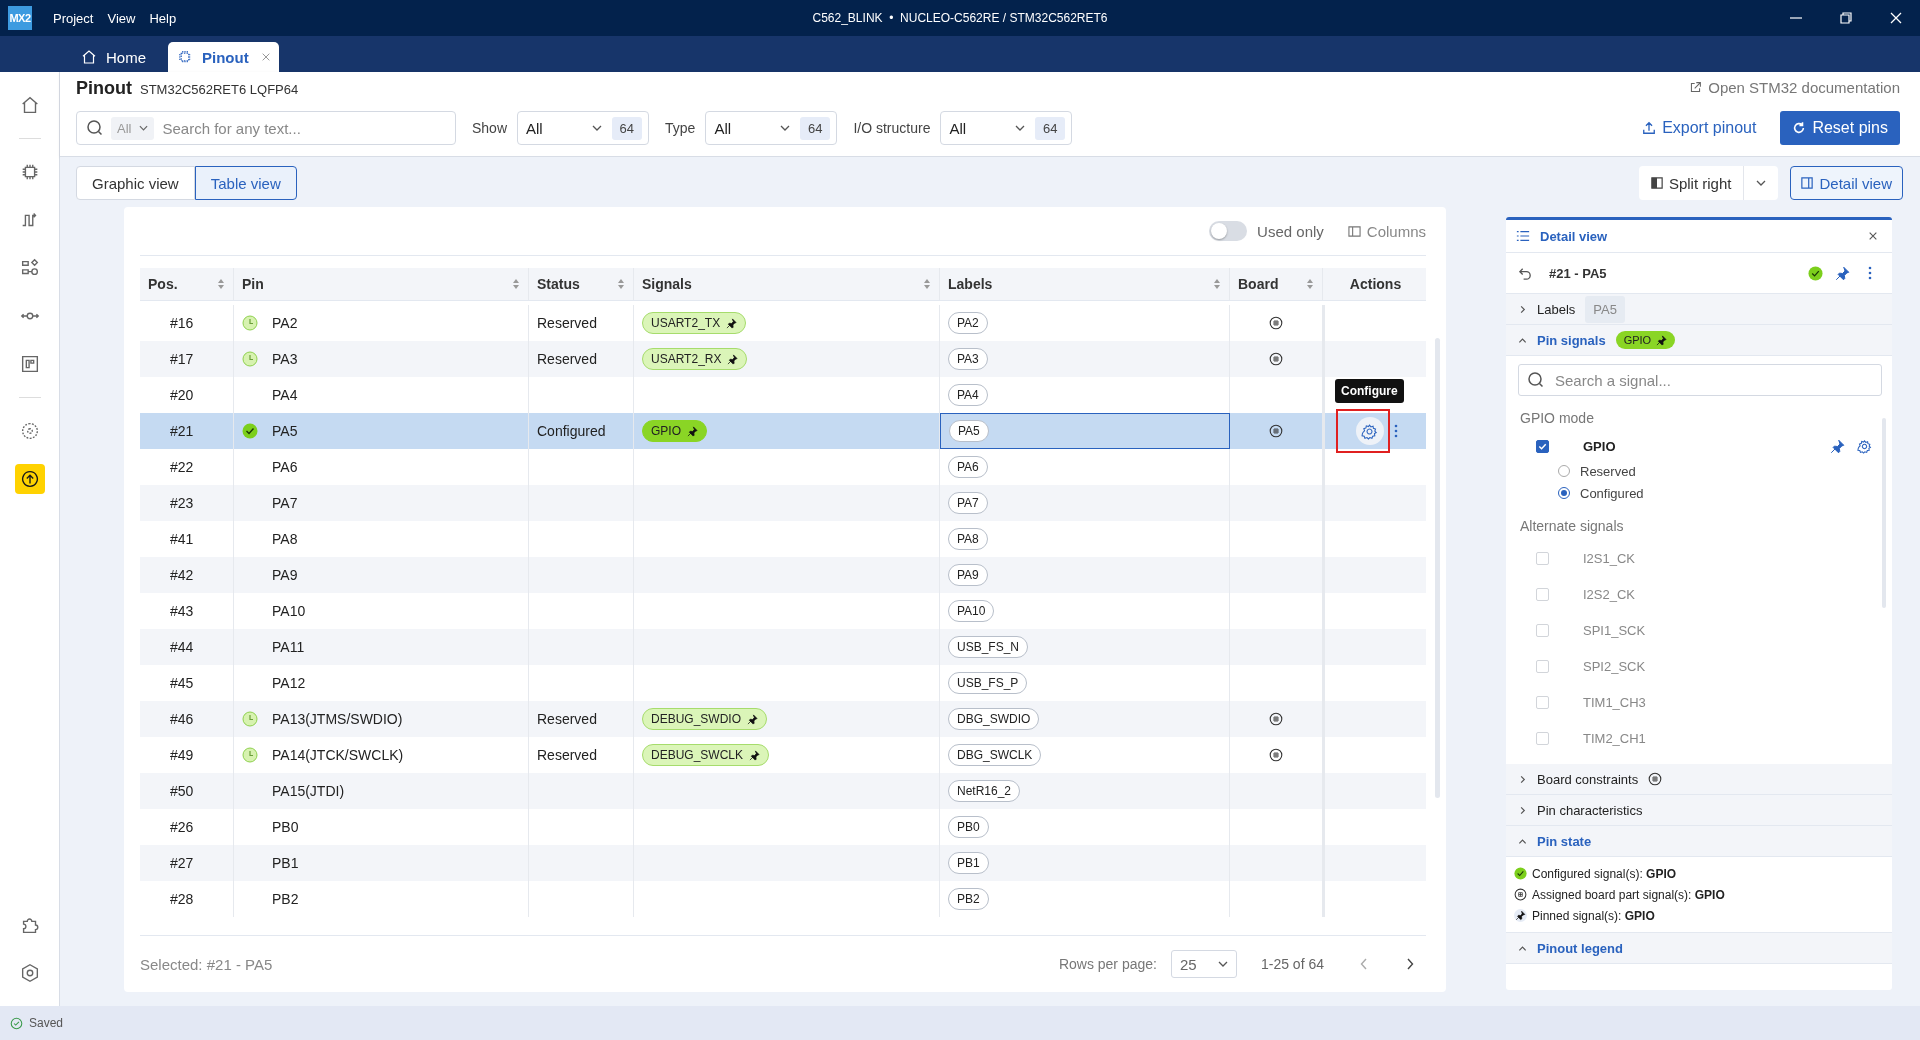 The image size is (1920, 1040). What do you see at coordinates (1369, 431) in the screenshot?
I see `configure-button` at bounding box center [1369, 431].